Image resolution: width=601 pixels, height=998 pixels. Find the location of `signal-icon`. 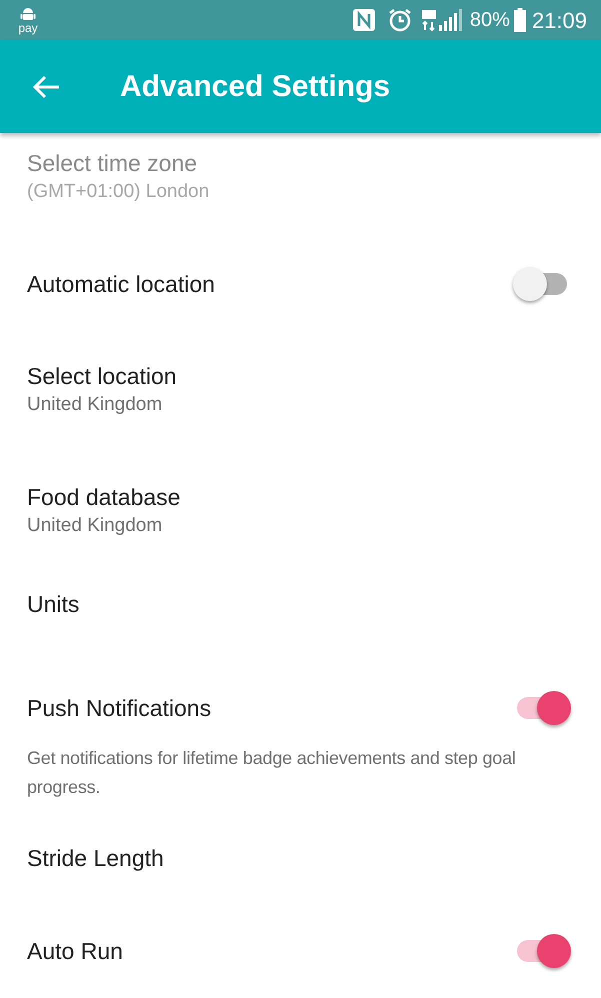

signal-icon is located at coordinates (443, 20).